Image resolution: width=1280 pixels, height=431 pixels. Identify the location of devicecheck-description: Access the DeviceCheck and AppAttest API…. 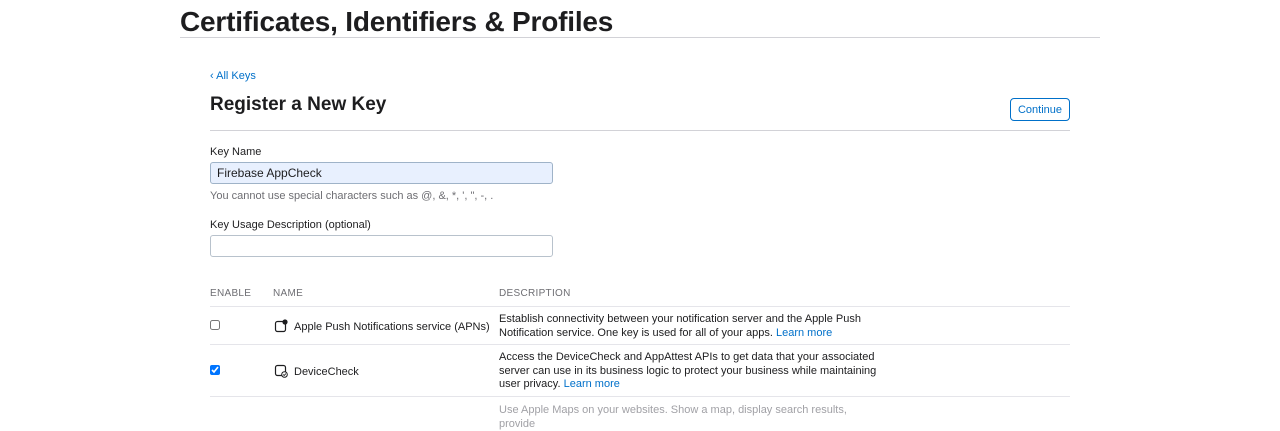
(689, 371).